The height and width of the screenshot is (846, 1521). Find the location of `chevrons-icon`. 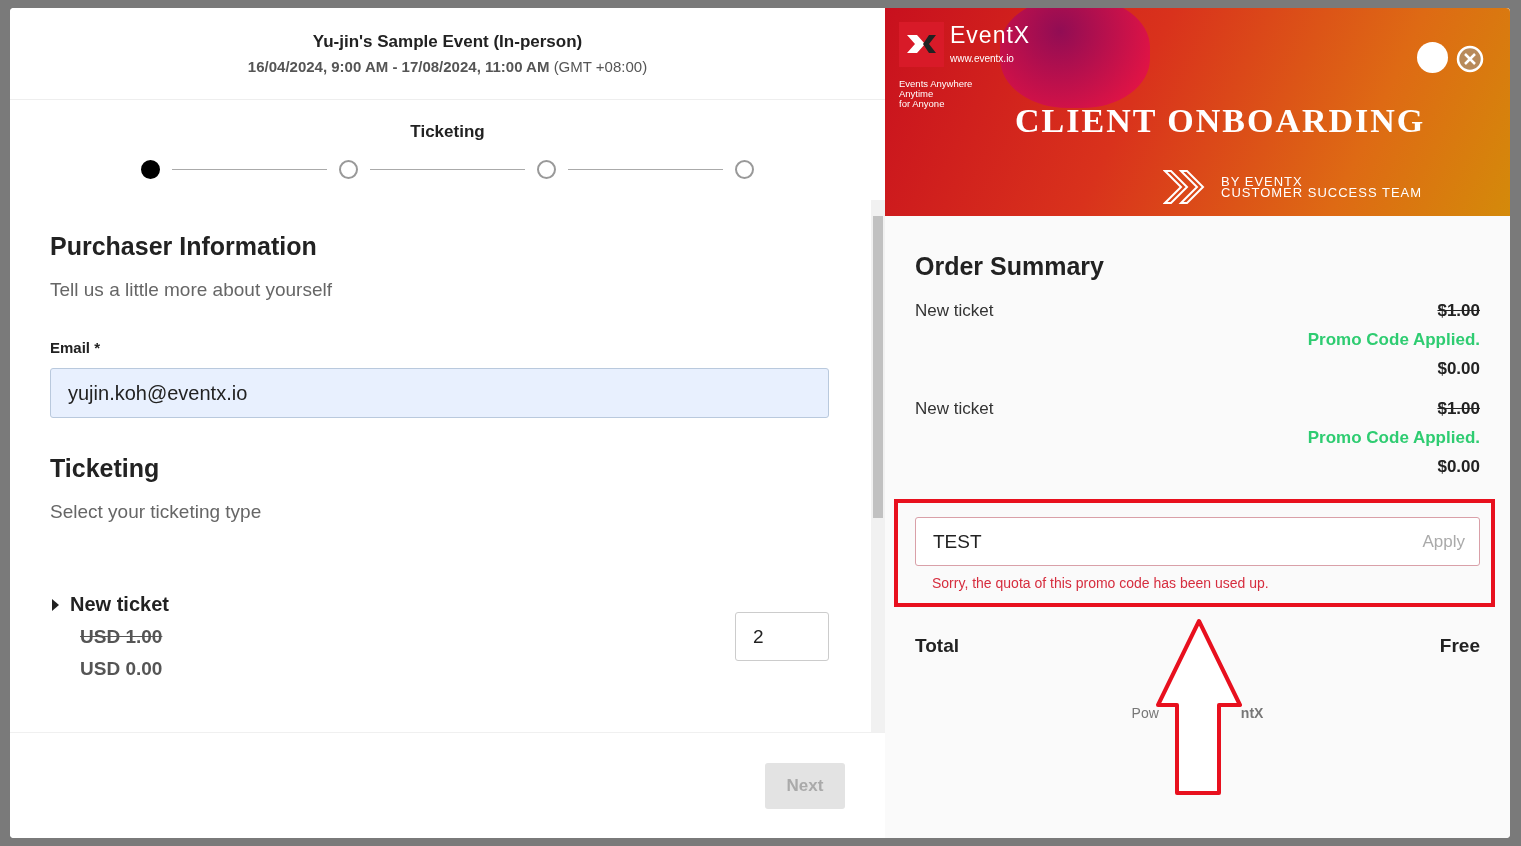

chevrons-icon is located at coordinates (1185, 187).